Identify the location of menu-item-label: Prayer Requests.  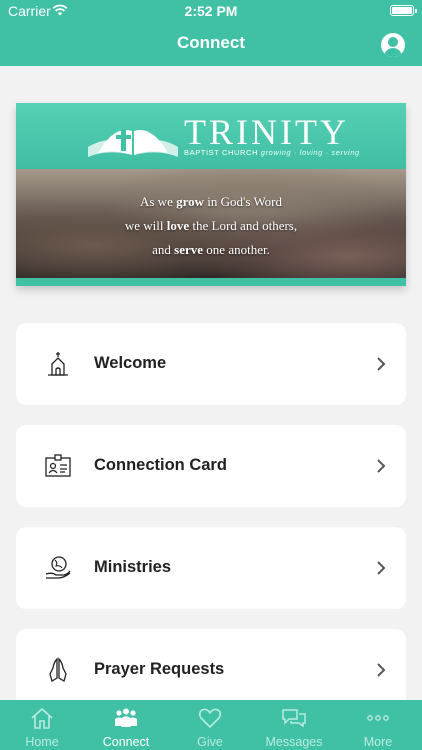
(159, 669).